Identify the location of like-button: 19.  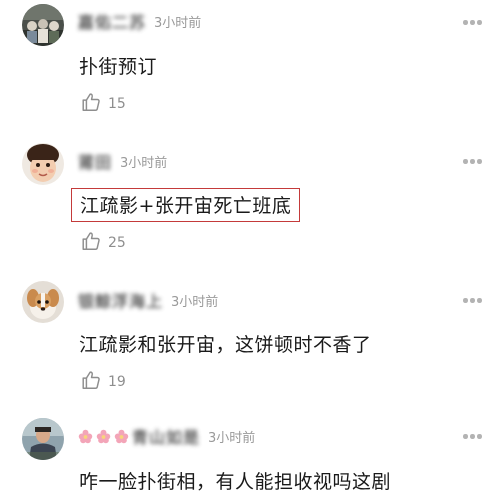
(103, 380).